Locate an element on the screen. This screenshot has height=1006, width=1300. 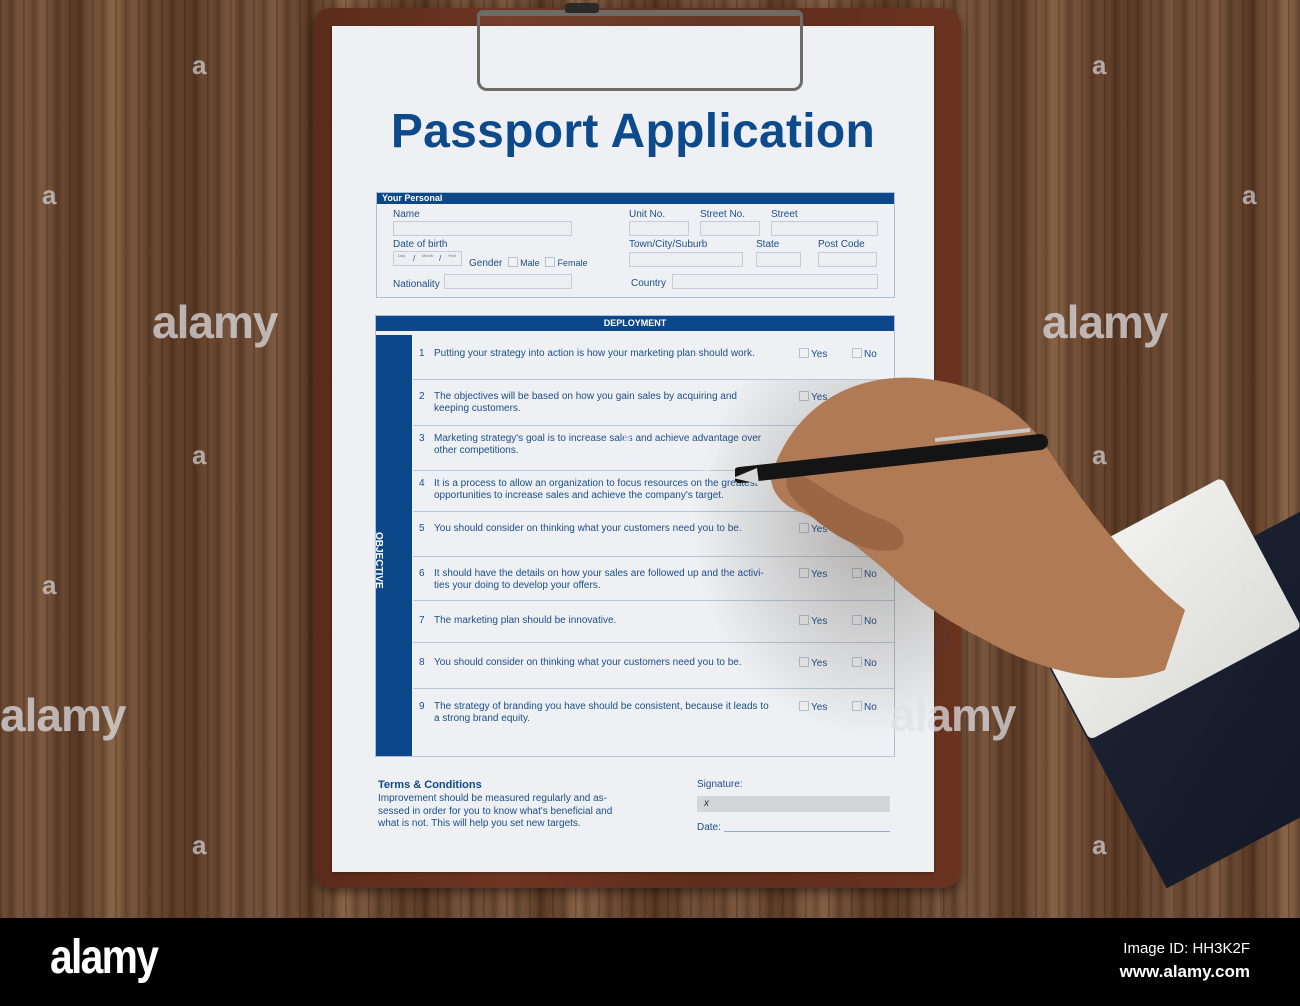
stock-footer is located at coordinates (650, 962).